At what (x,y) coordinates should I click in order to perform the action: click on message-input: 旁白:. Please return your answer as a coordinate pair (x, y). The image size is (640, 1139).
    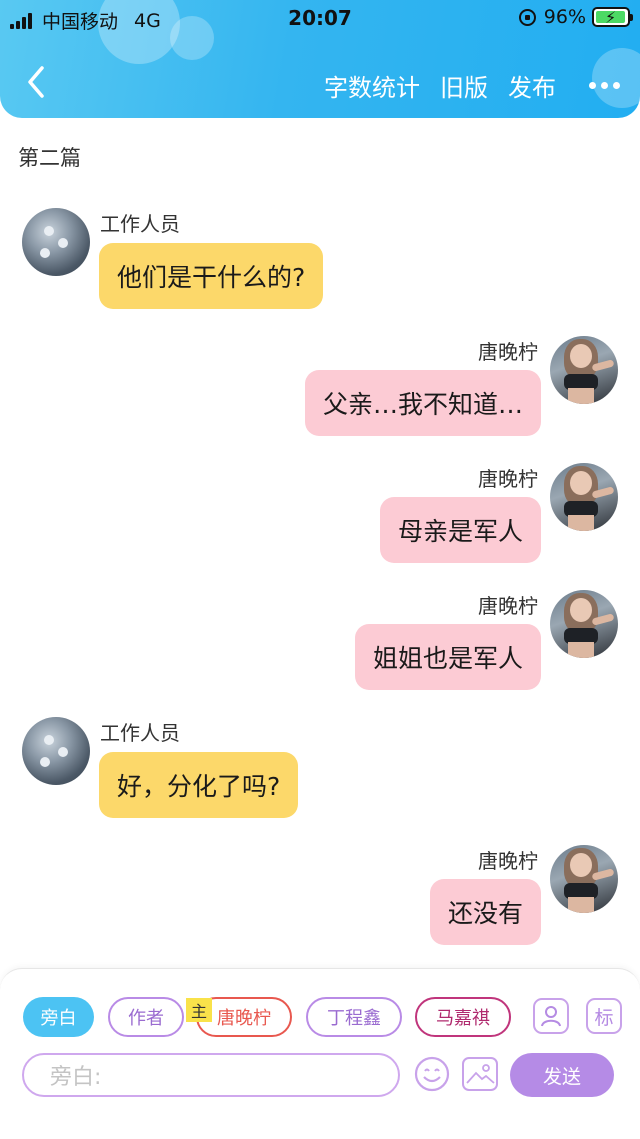
    Looking at the image, I should click on (211, 1075).